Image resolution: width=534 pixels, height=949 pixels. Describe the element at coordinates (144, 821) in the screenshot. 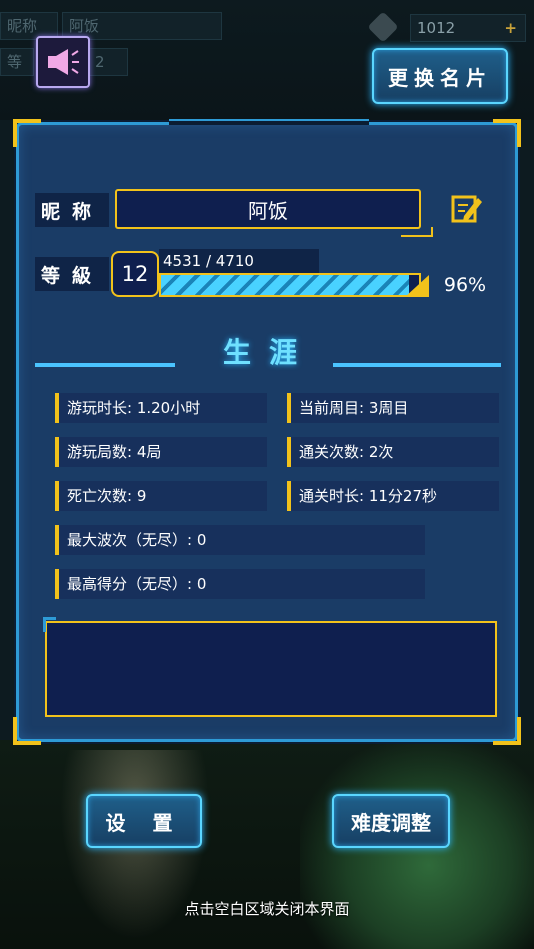

I see `settings-button: 设 置` at that location.